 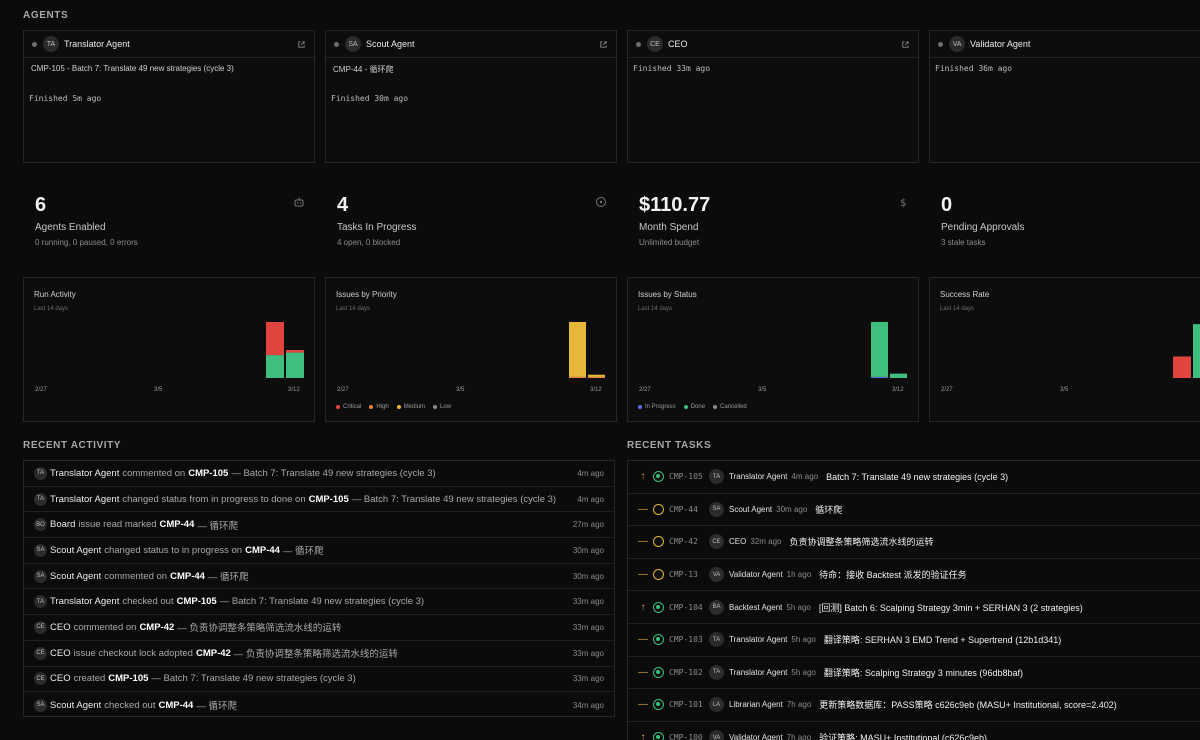 I want to click on task-row: — CMP-42 CE CEO 32m ago 负责协调整条策略筛选流水线的运转, so click(x=914, y=542).